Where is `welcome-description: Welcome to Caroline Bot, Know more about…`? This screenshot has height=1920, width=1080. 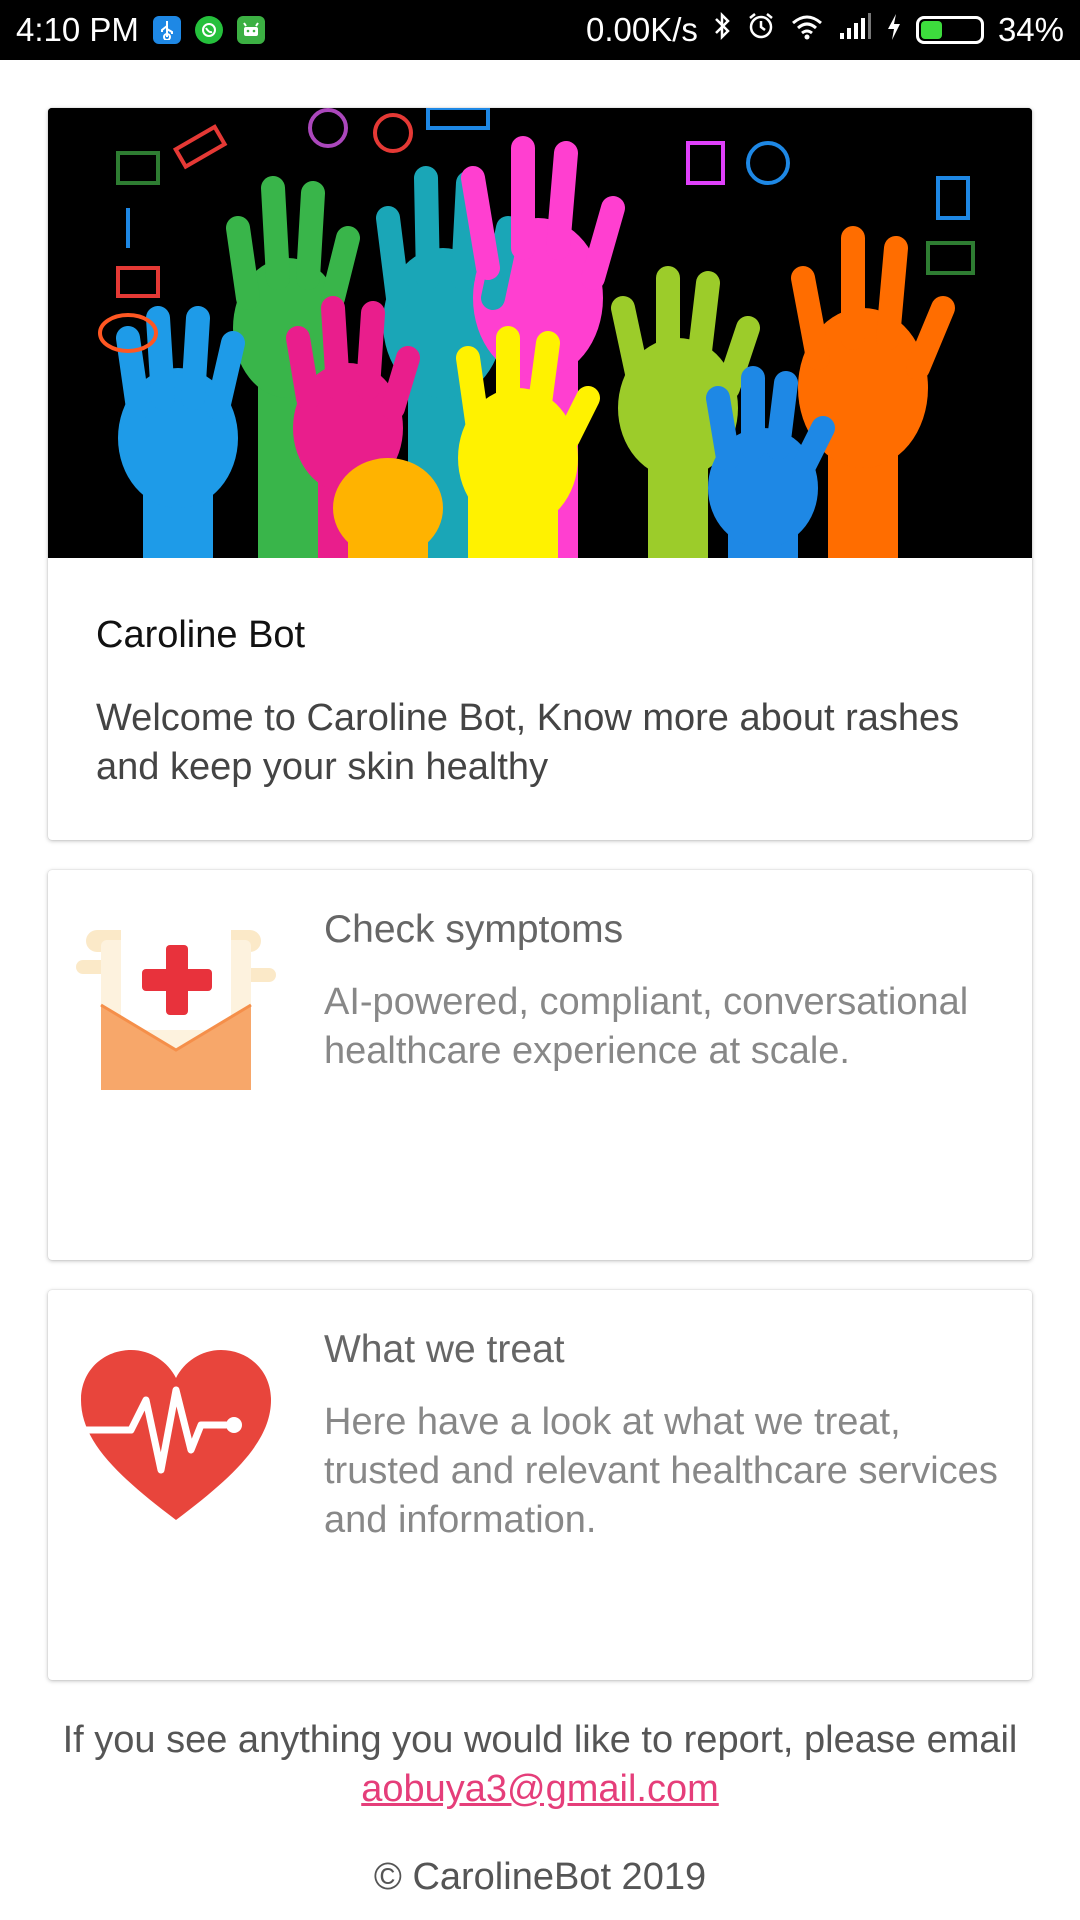 welcome-description: Welcome to Caroline Bot, Know more about… is located at coordinates (528, 742).